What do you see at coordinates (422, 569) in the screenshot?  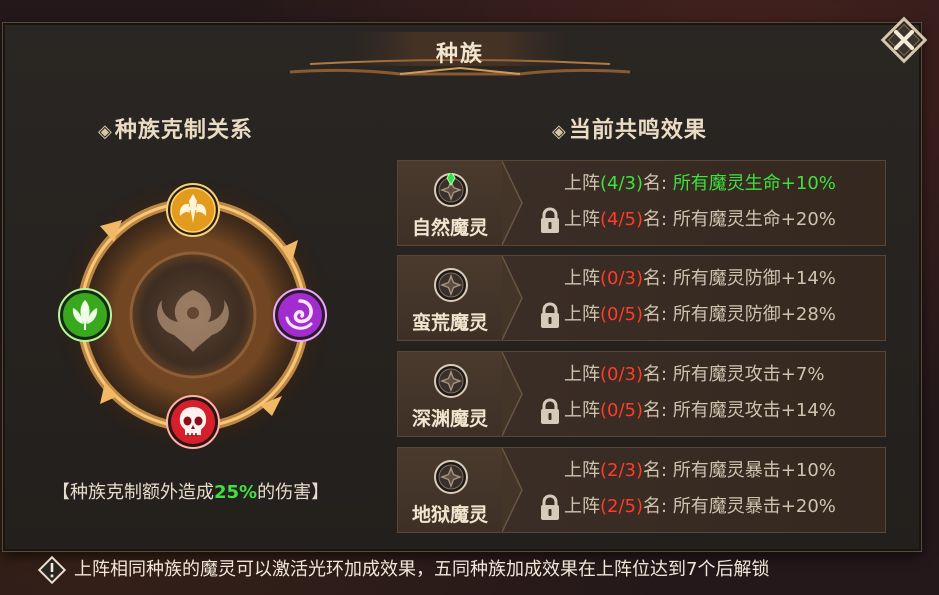 I see `footer-tip-text: 上阵相同种族的魔灵可以激活光环加成效果，五同种族加成效果在上阵位达到7个后解锁` at bounding box center [422, 569].